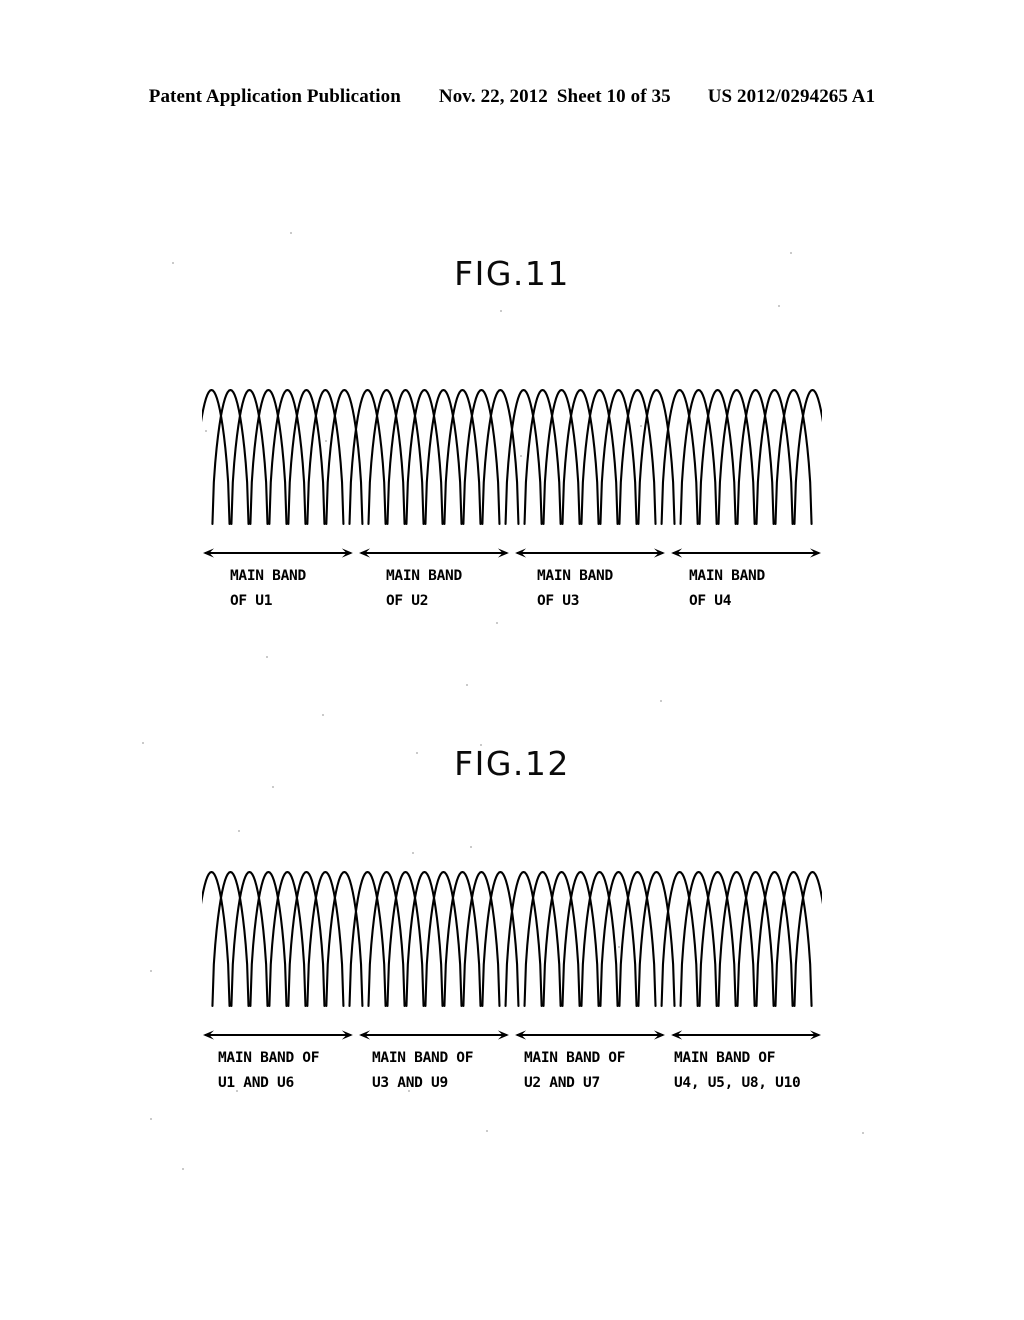 The width and height of the screenshot is (1024, 1320). I want to click on figure-12-band-arrows, so click(512, 1035).